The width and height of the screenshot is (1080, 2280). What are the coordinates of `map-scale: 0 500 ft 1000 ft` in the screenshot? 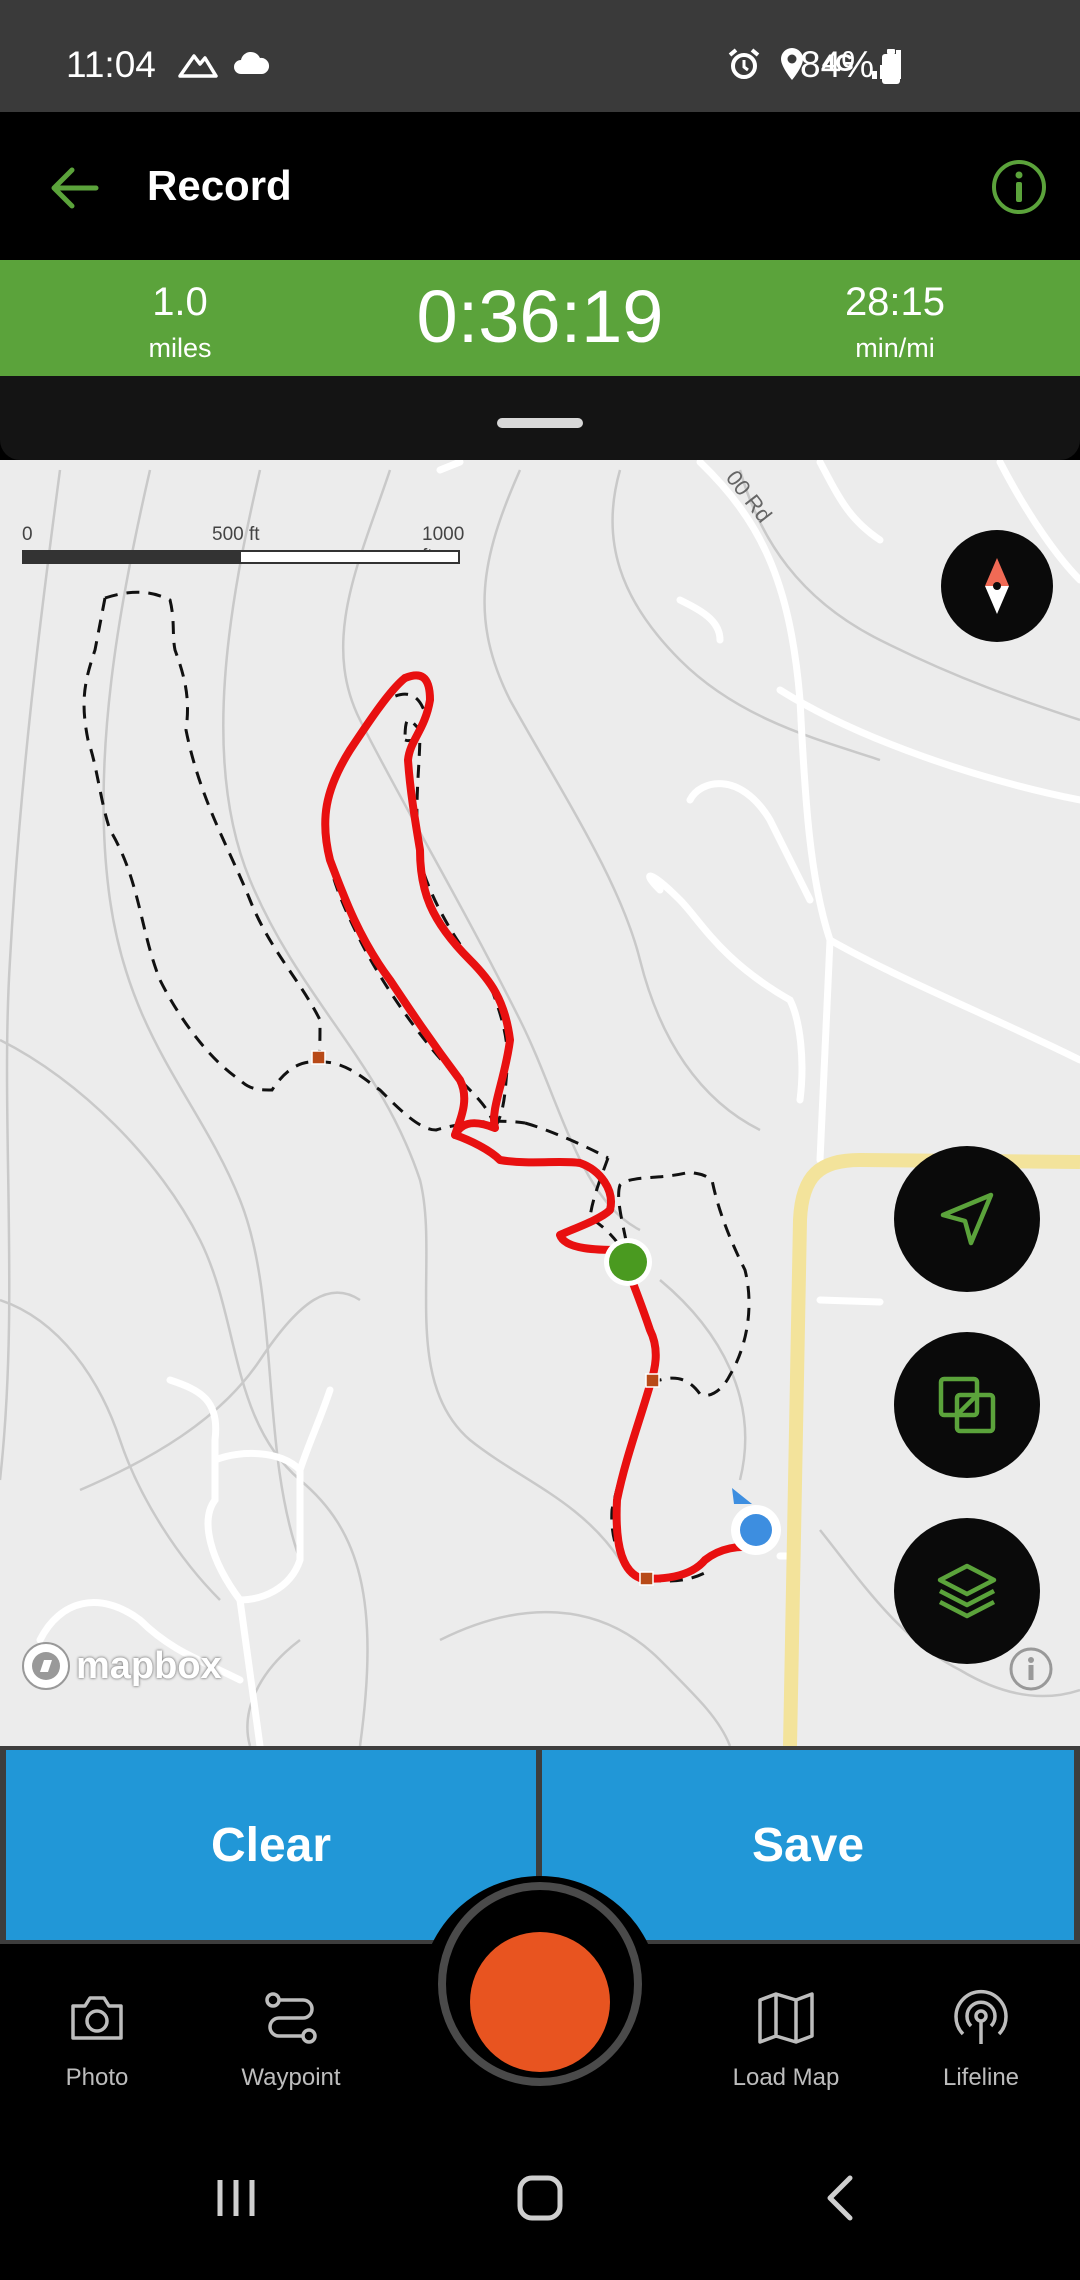 It's located at (243, 554).